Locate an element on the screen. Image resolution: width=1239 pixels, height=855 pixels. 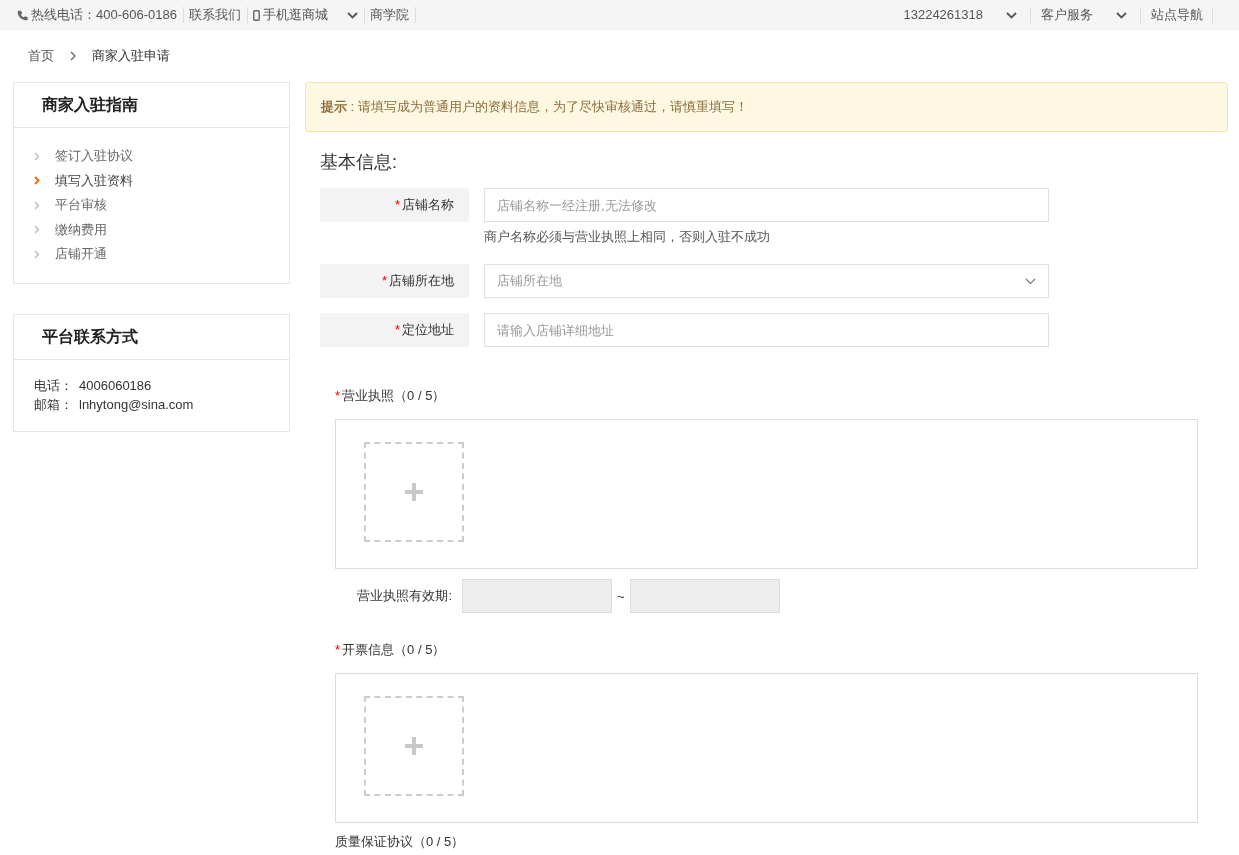
date-label: 营业执照有效期: is located at coordinates (404, 596).